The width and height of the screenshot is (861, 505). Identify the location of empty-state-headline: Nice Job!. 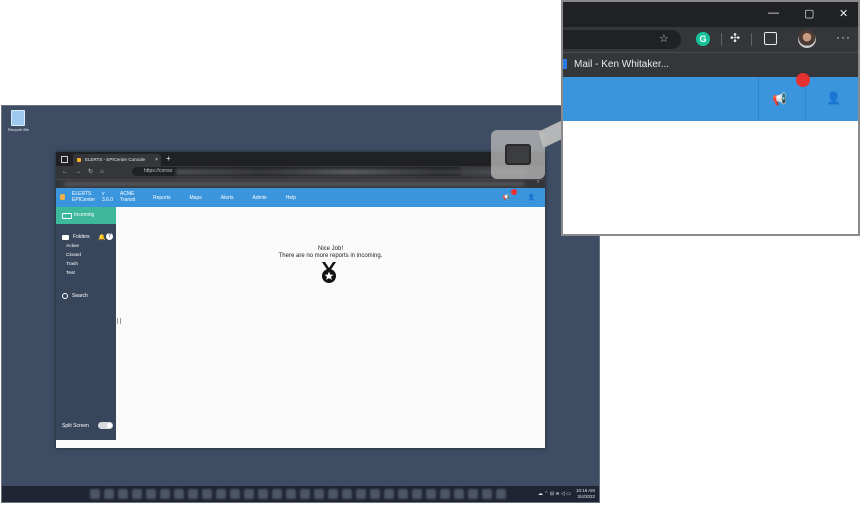
(330, 249).